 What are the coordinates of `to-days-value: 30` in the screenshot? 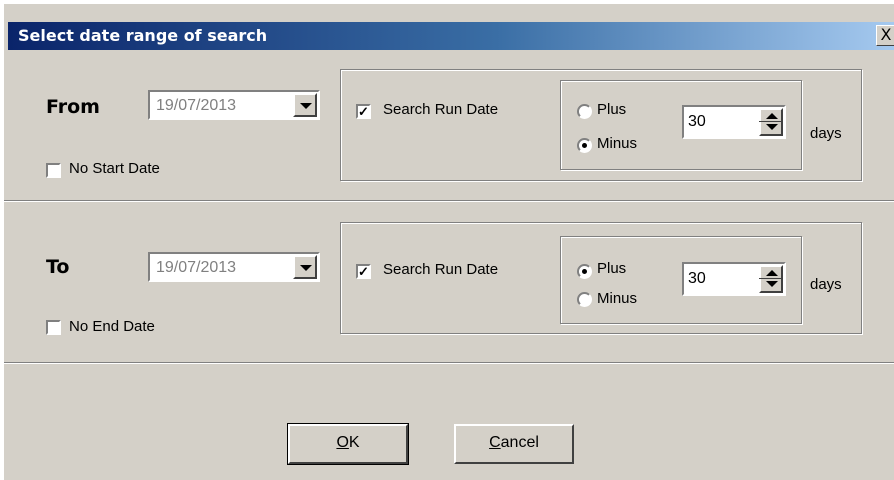 It's located at (697, 278).